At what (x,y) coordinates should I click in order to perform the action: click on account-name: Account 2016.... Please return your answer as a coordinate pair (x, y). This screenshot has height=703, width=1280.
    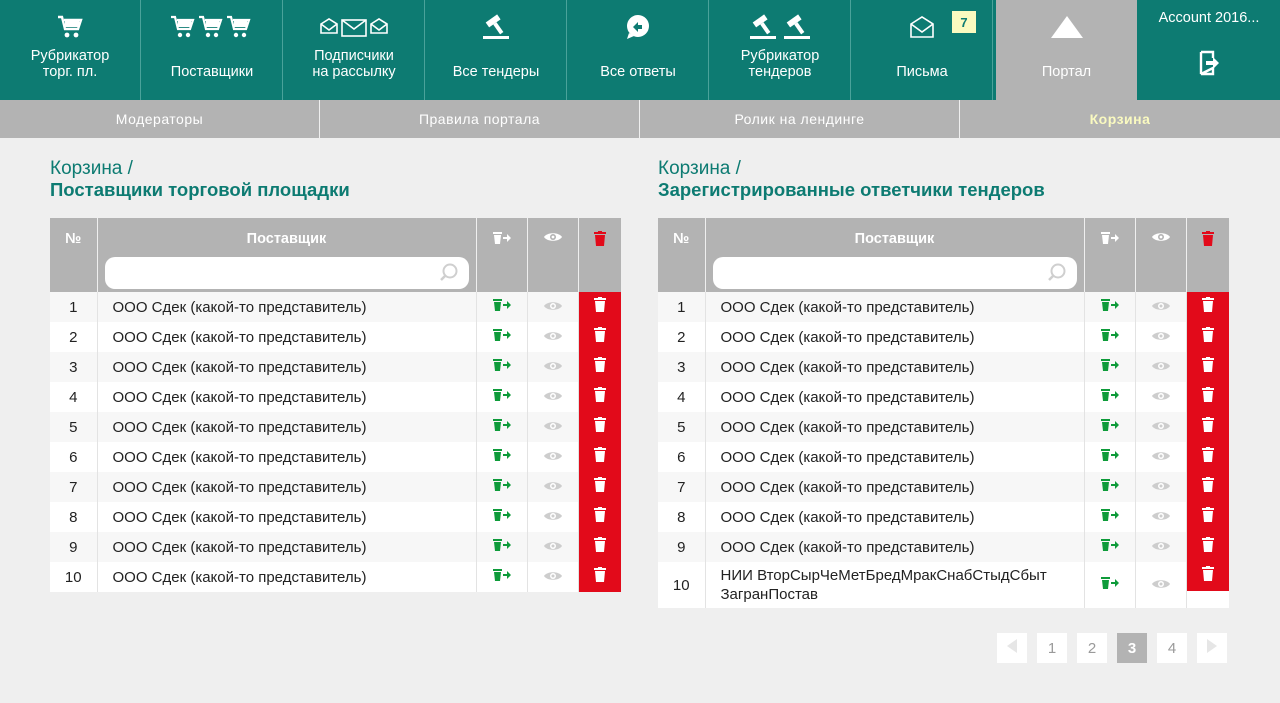
    Looking at the image, I should click on (1209, 18).